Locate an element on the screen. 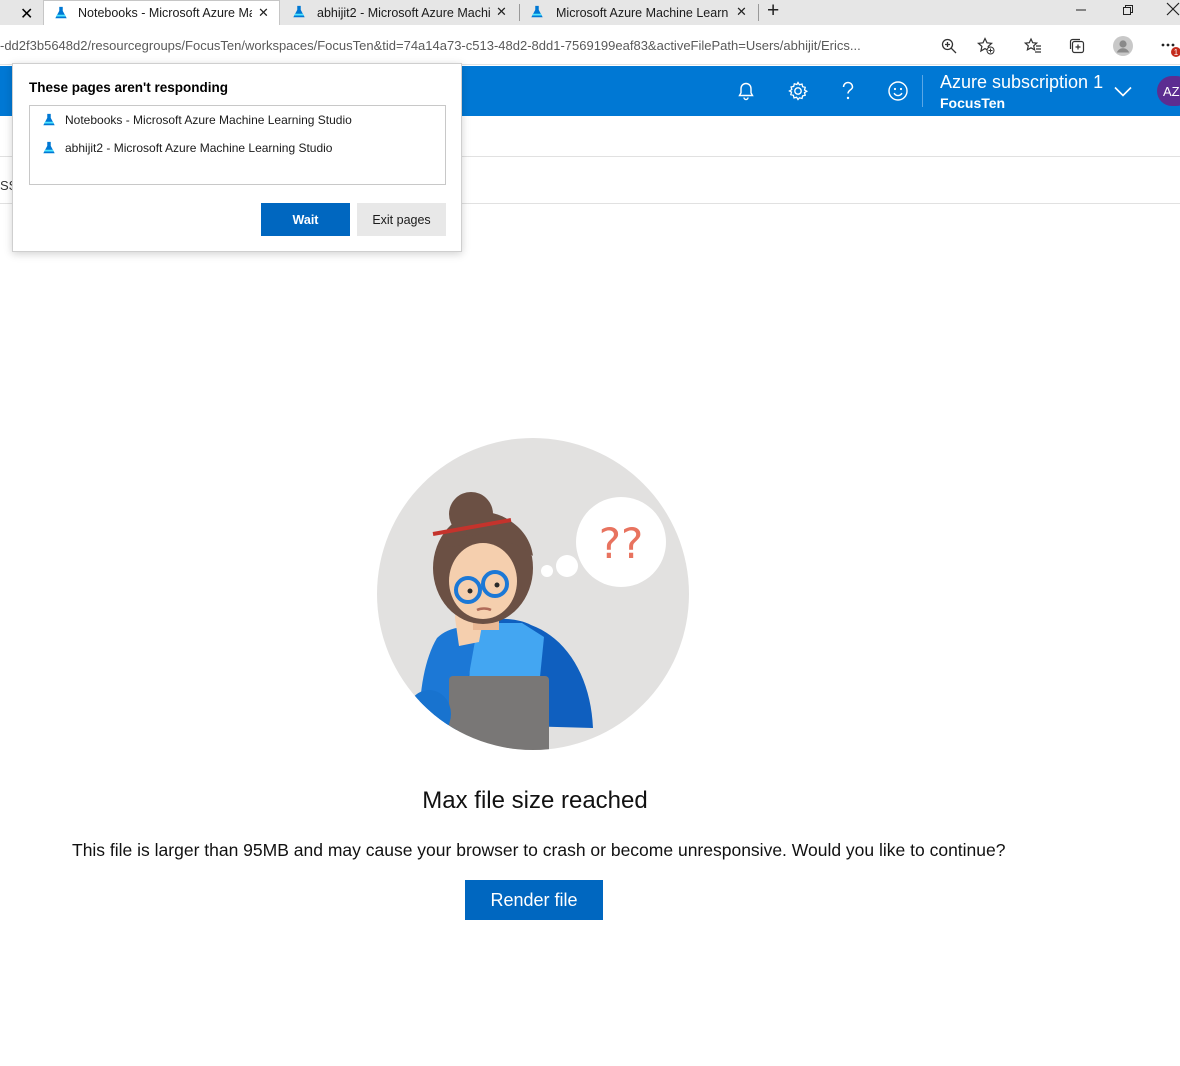 The height and width of the screenshot is (1066, 1180). tab-abhijit2: abhijit2 - Microsoft Azure Machi ✕ is located at coordinates (400, 12).